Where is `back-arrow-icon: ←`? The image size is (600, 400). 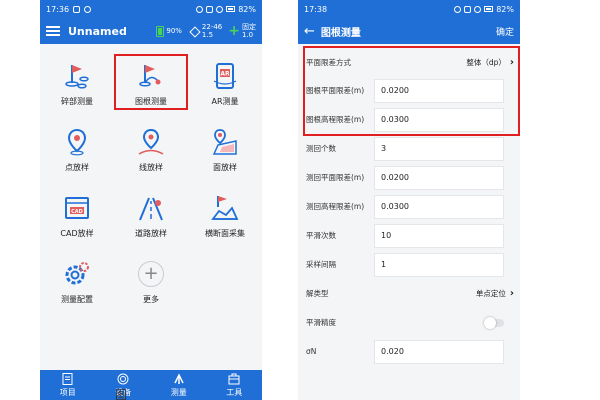 back-arrow-icon: ← is located at coordinates (309, 31).